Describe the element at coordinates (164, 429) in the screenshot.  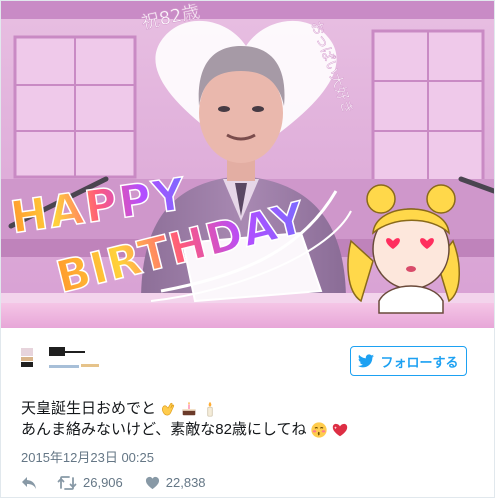
I see `tweet-text-line-2: あんま絡みないけど、素敵な82歳にしてね` at that location.